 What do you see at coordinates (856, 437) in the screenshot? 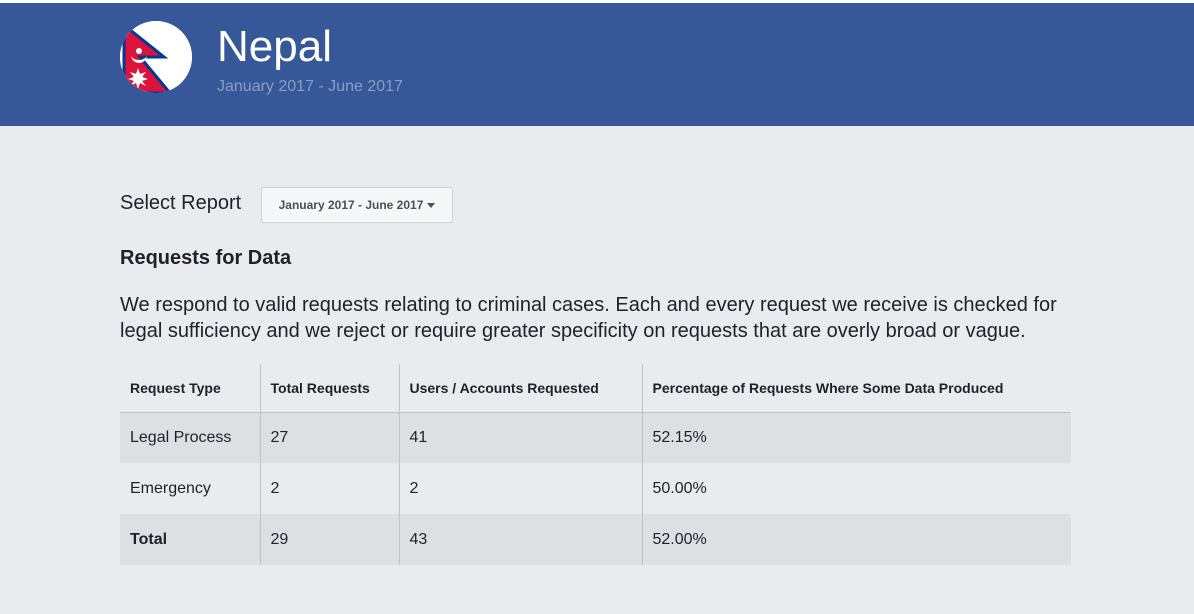
I see `cell-percentage: 52.15%` at bounding box center [856, 437].